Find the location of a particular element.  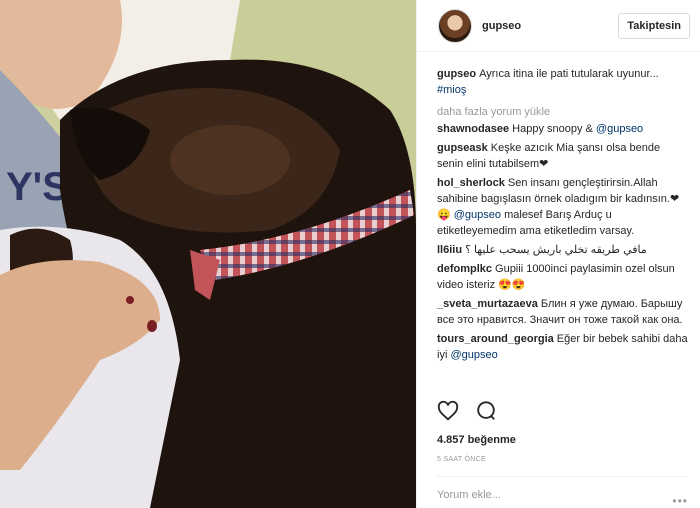

comment-item: shawnodasee Happy snoopy & @gupseo is located at coordinates (562, 129).